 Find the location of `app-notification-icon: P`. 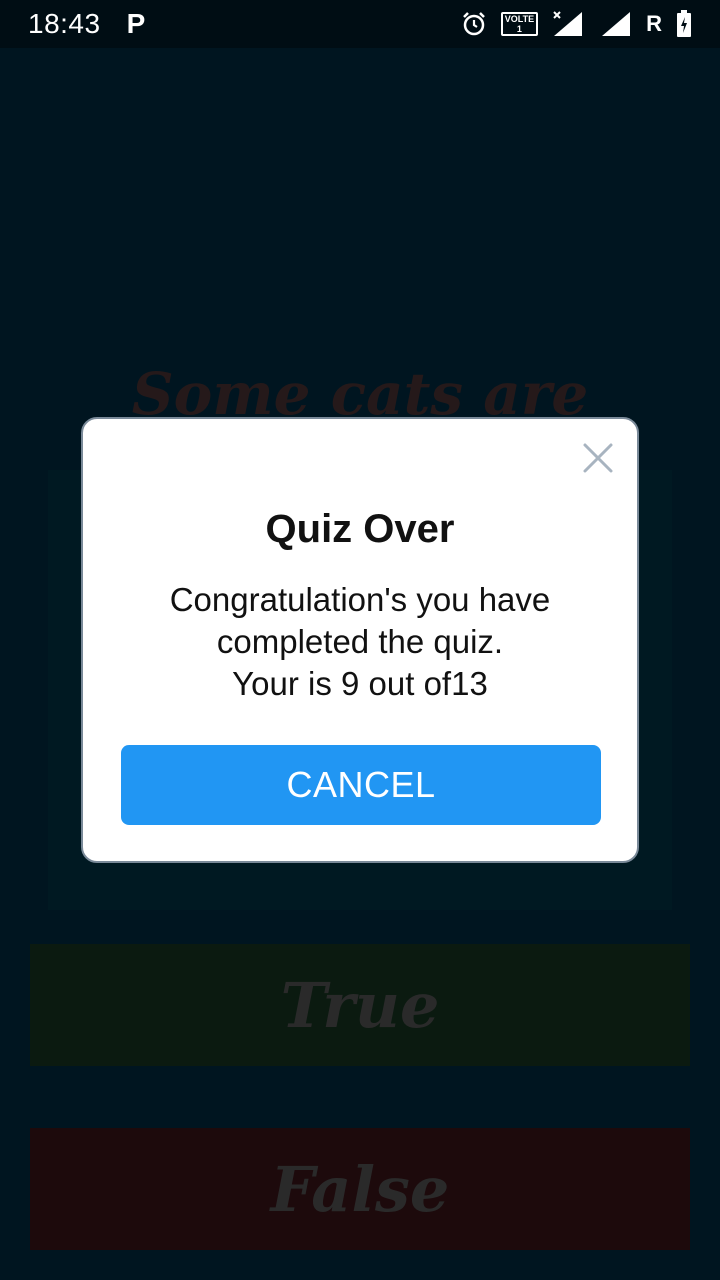

app-notification-icon: P is located at coordinates (136, 23).